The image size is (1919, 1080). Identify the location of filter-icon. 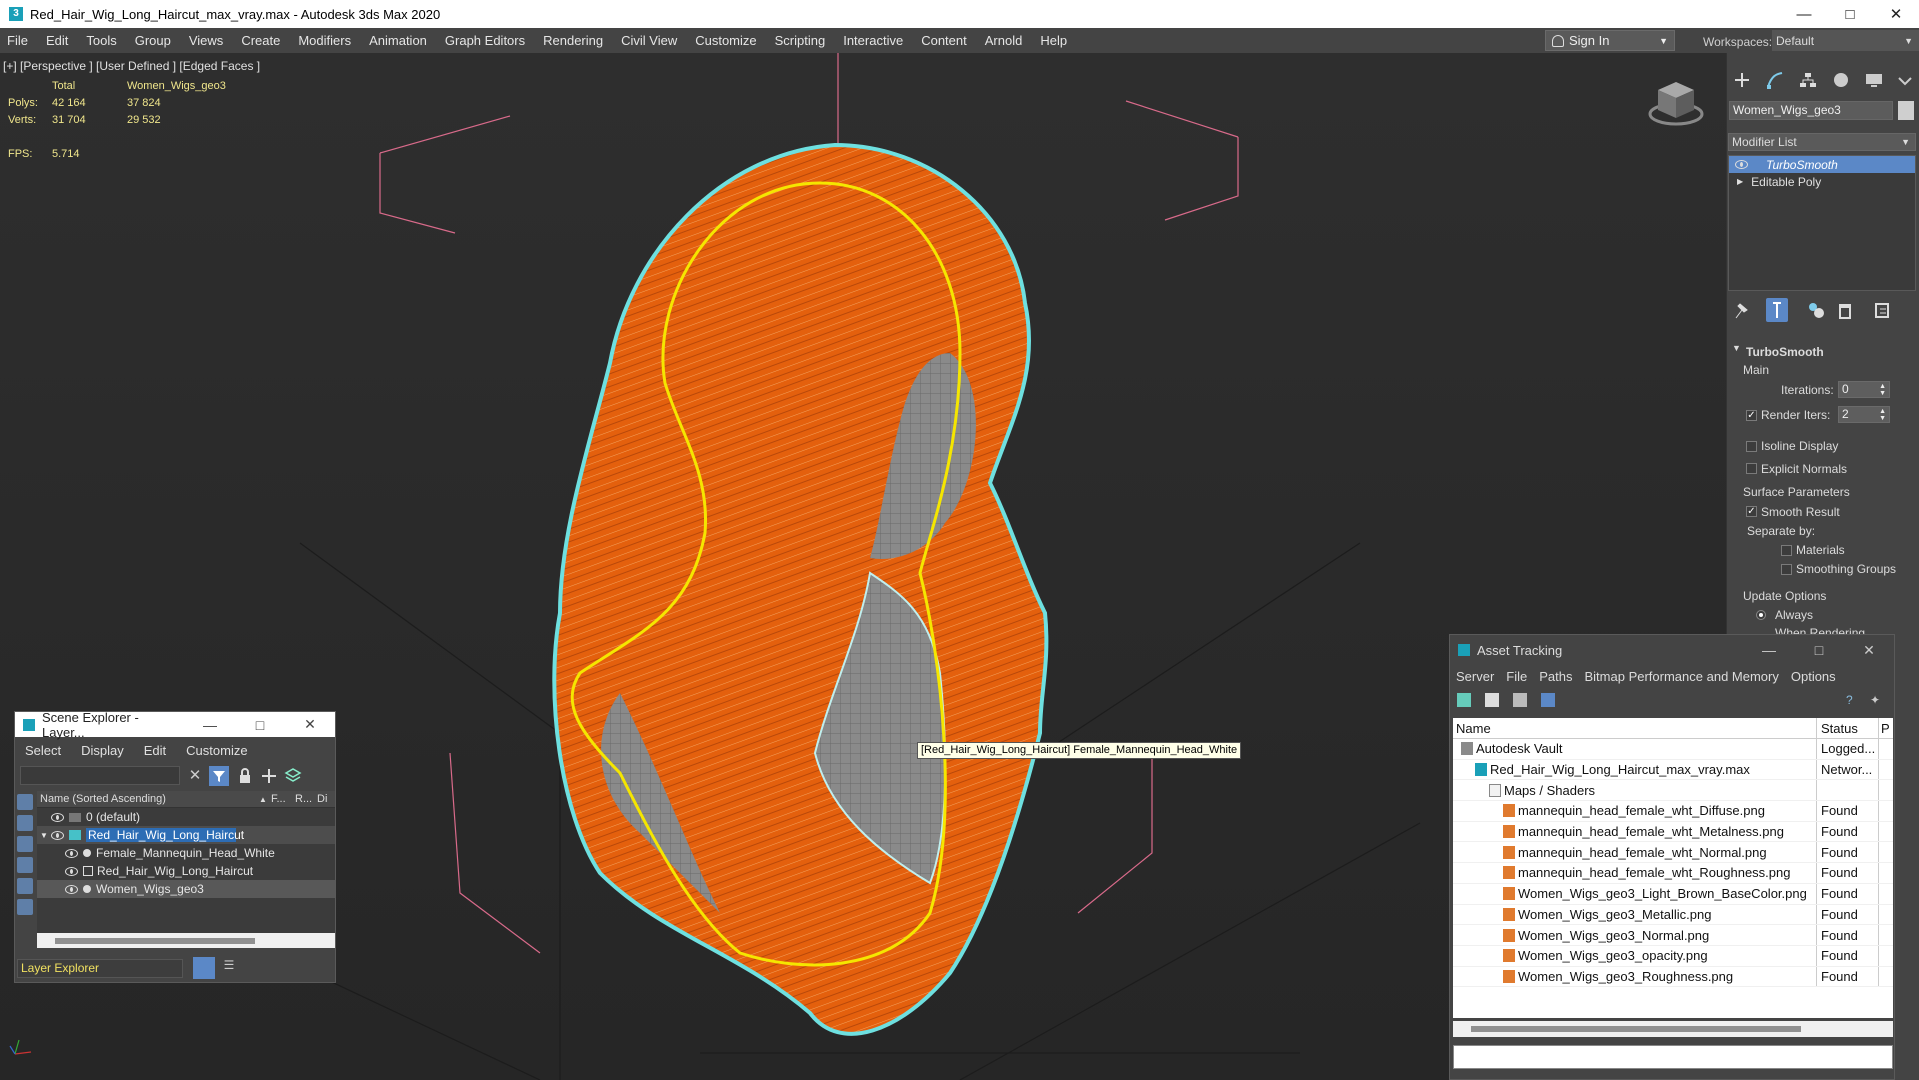
(219, 776).